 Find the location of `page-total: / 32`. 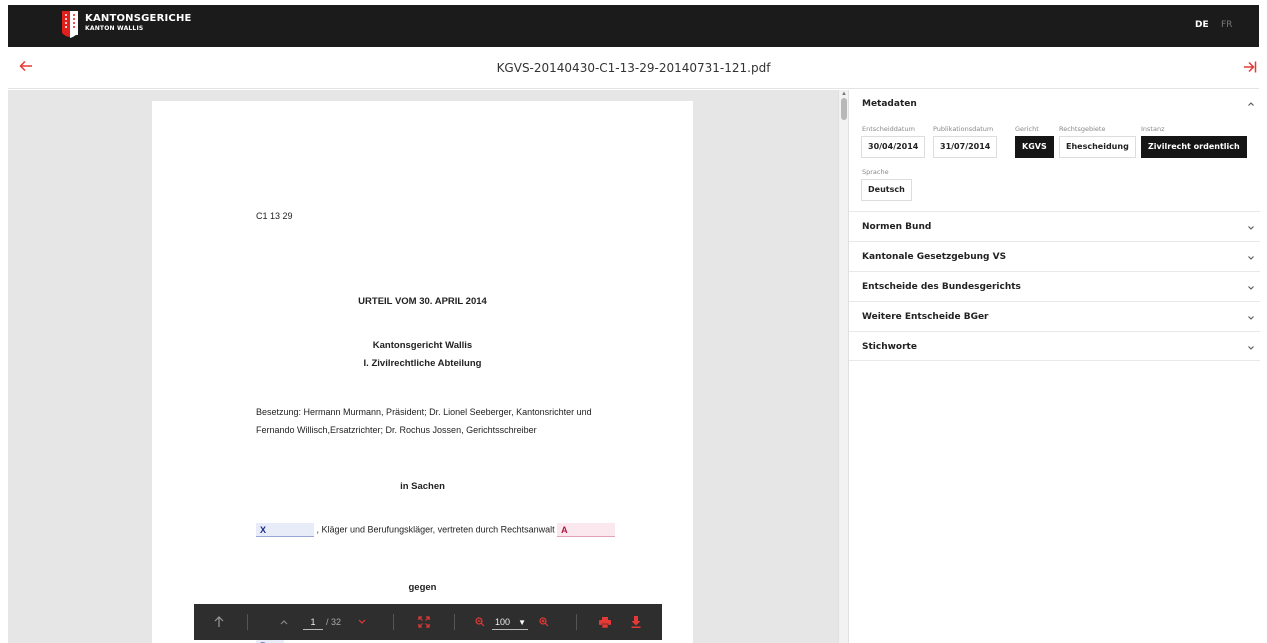

page-total: / 32 is located at coordinates (334, 622).